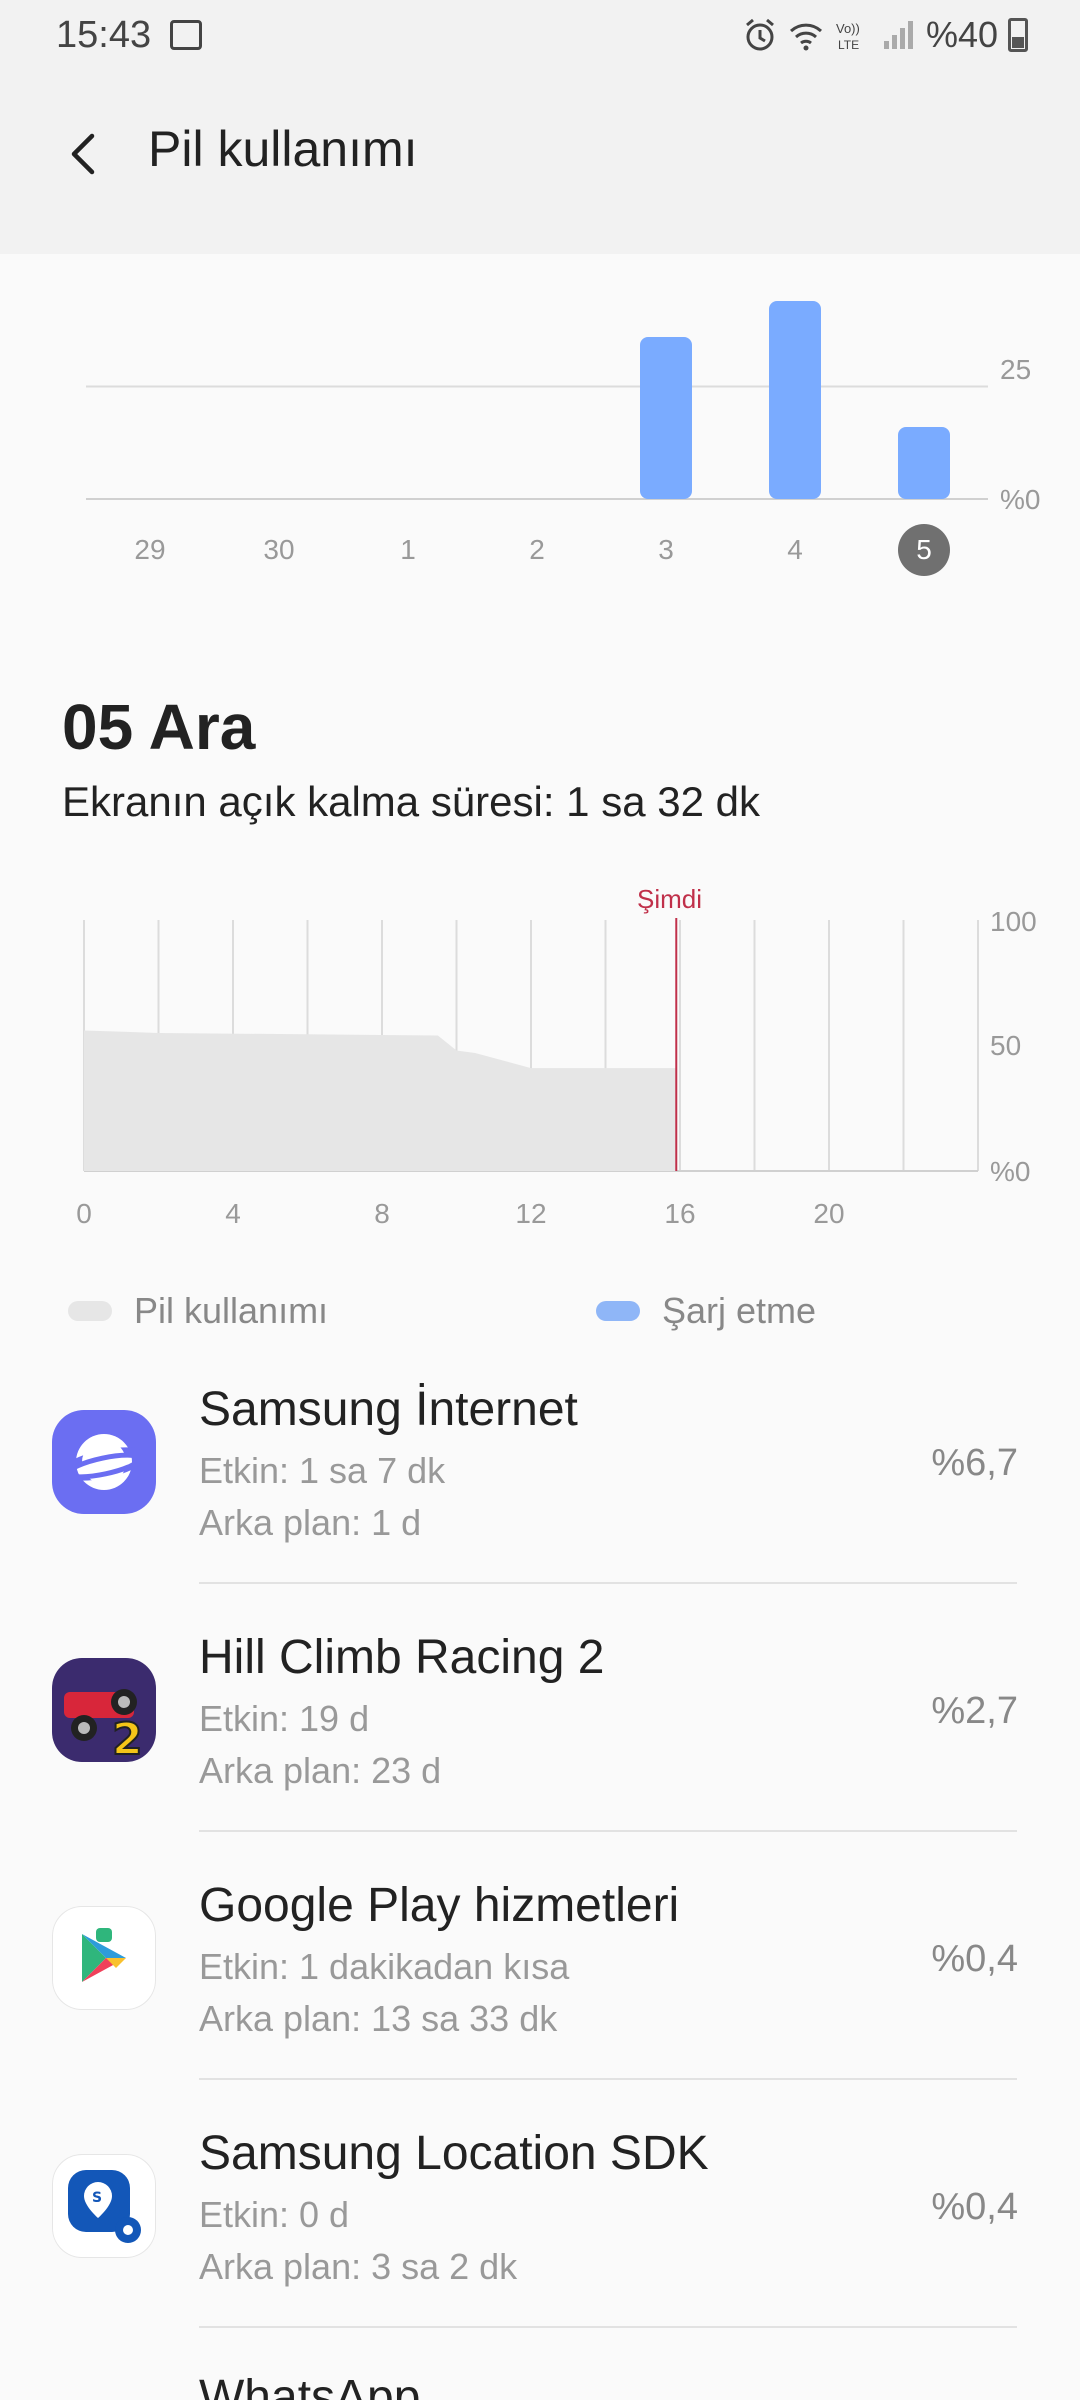  Describe the element at coordinates (150, 550) in the screenshot. I see `weekly-day-29: 29` at that location.